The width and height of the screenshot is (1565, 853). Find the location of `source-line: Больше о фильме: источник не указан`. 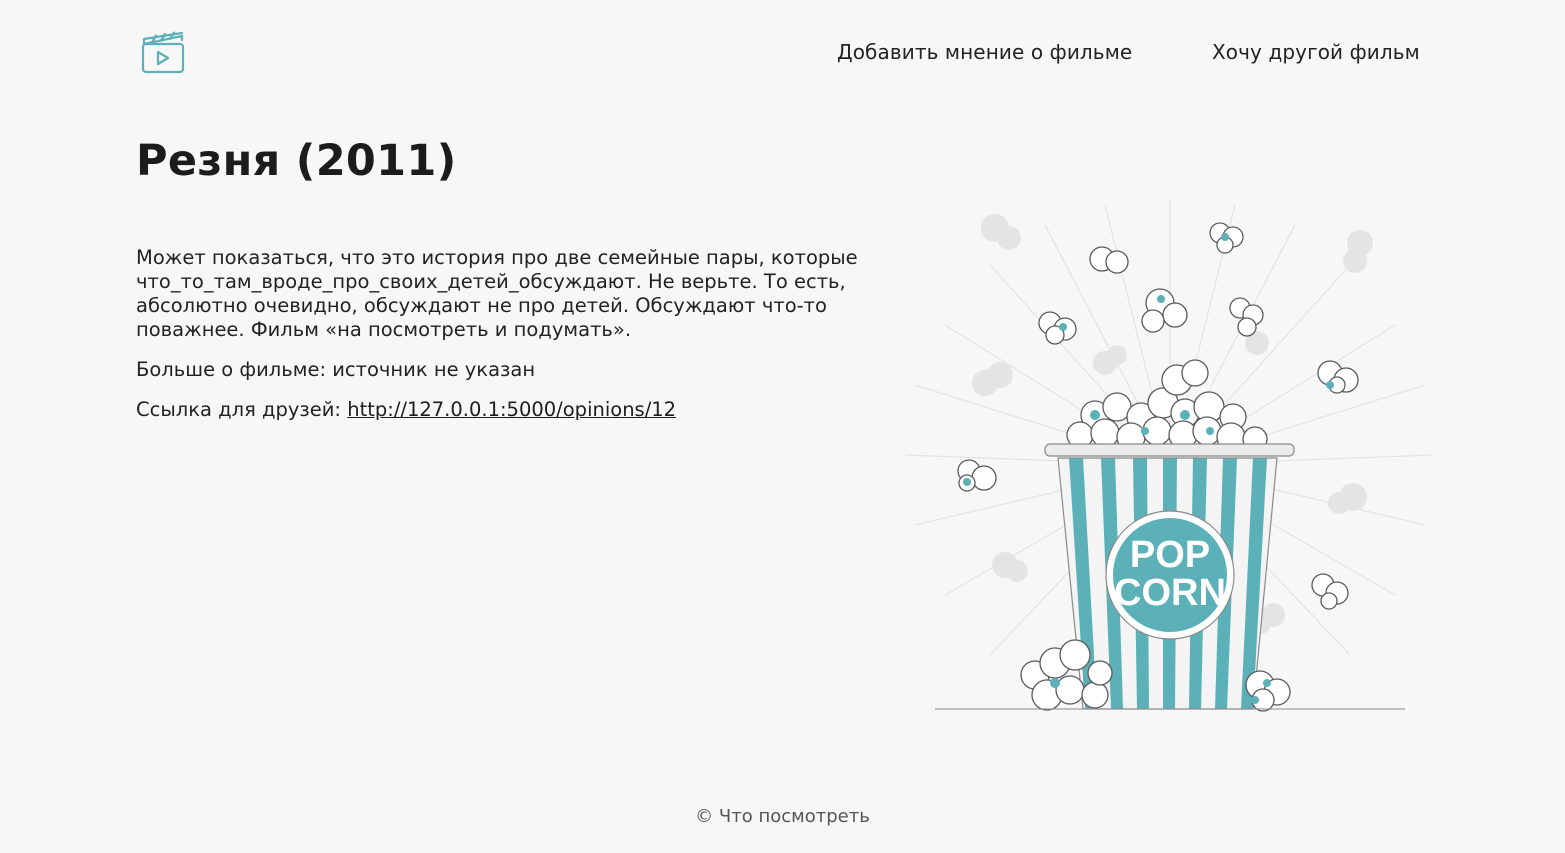

source-line: Больше о фильме: источник не указан is located at coordinates (506, 370).